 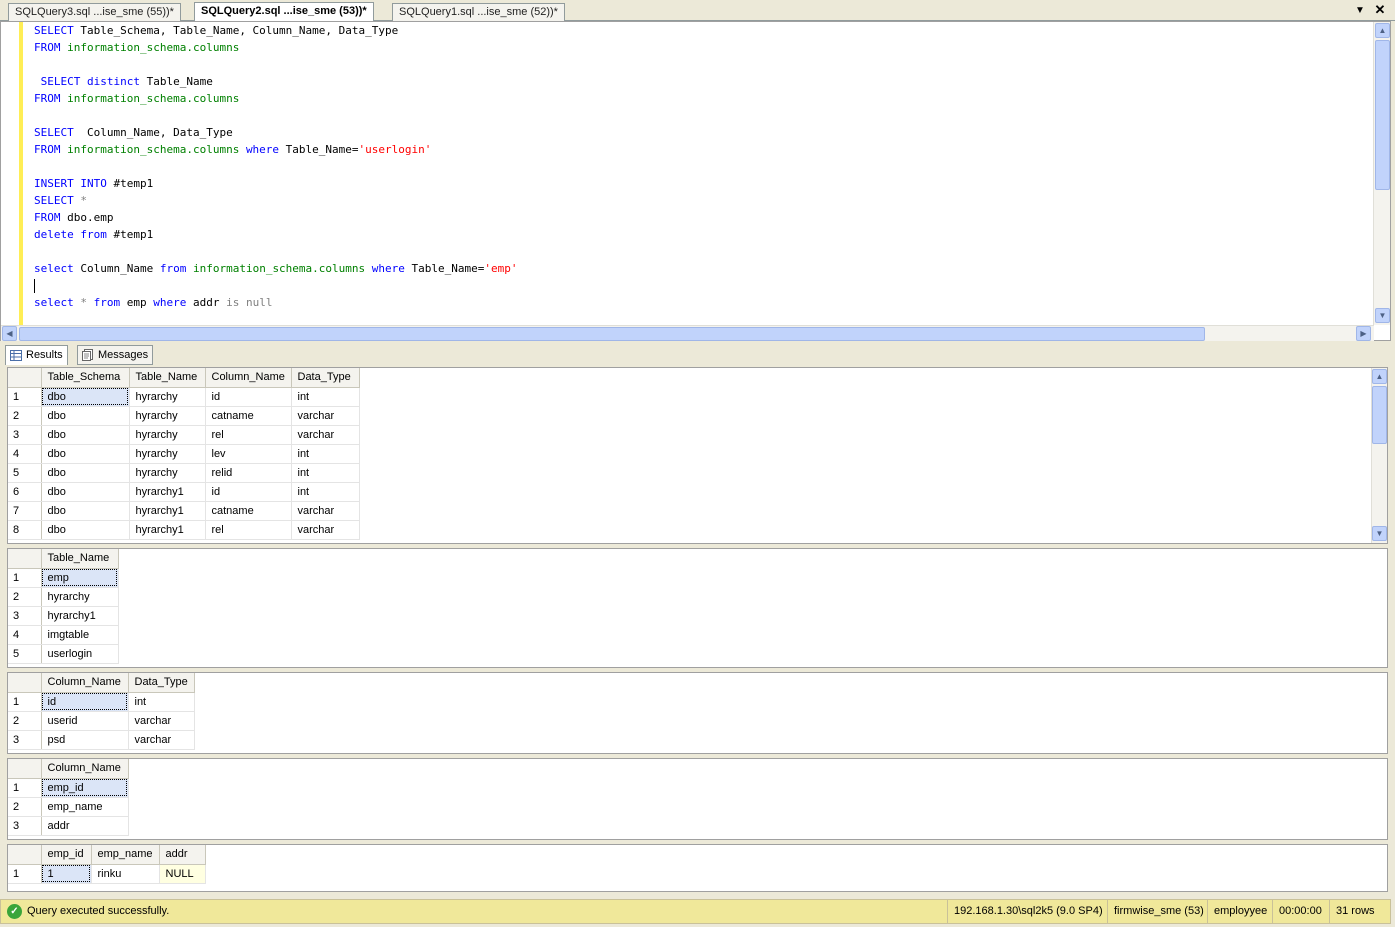 What do you see at coordinates (182, 874) in the screenshot?
I see `table-cell: NULL` at bounding box center [182, 874].